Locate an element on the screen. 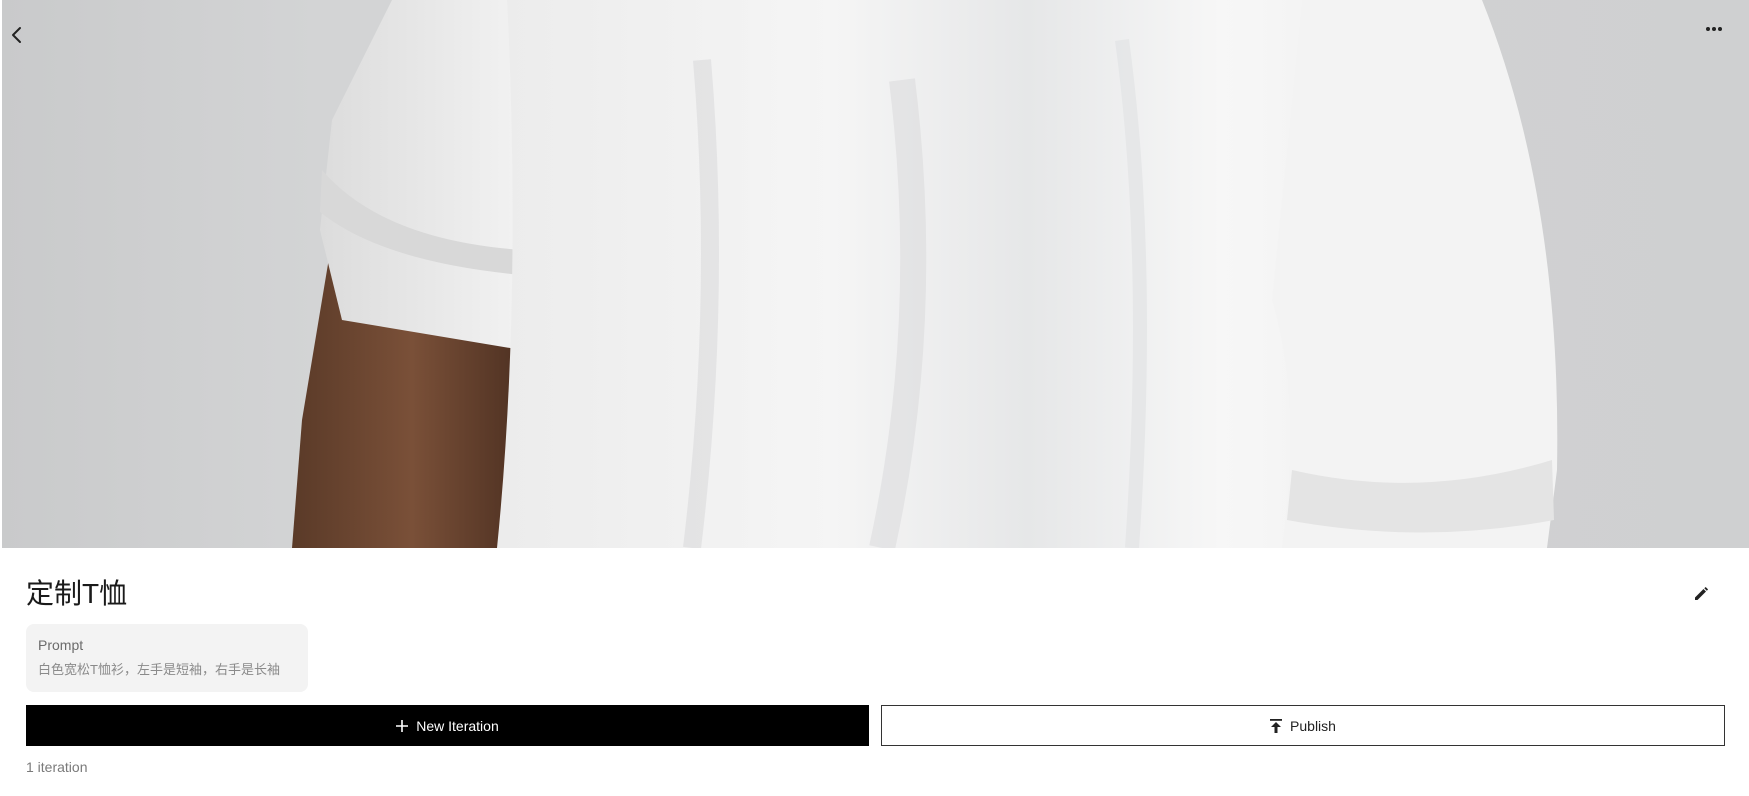 Image resolution: width=1749 pixels, height=796 pixels. chevron-left-icon is located at coordinates (16, 35).